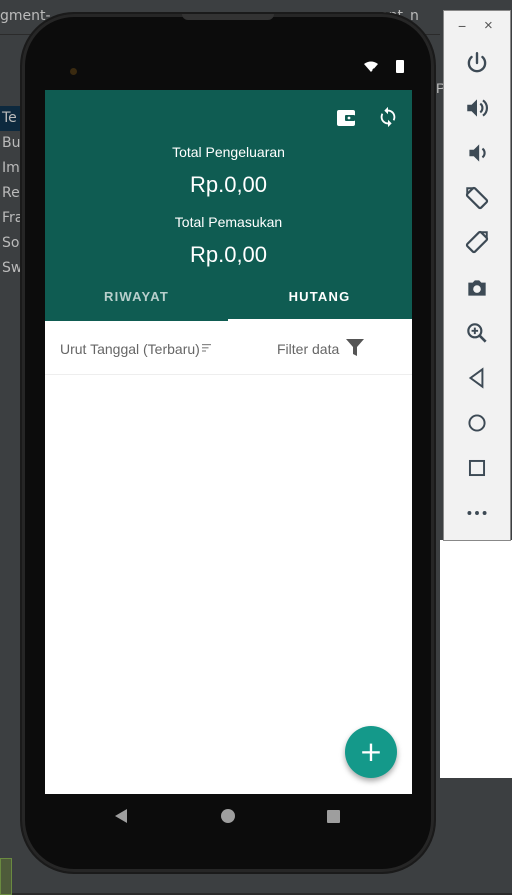 Image resolution: width=512 pixels, height=895 pixels. I want to click on camera-icon, so click(477, 288).